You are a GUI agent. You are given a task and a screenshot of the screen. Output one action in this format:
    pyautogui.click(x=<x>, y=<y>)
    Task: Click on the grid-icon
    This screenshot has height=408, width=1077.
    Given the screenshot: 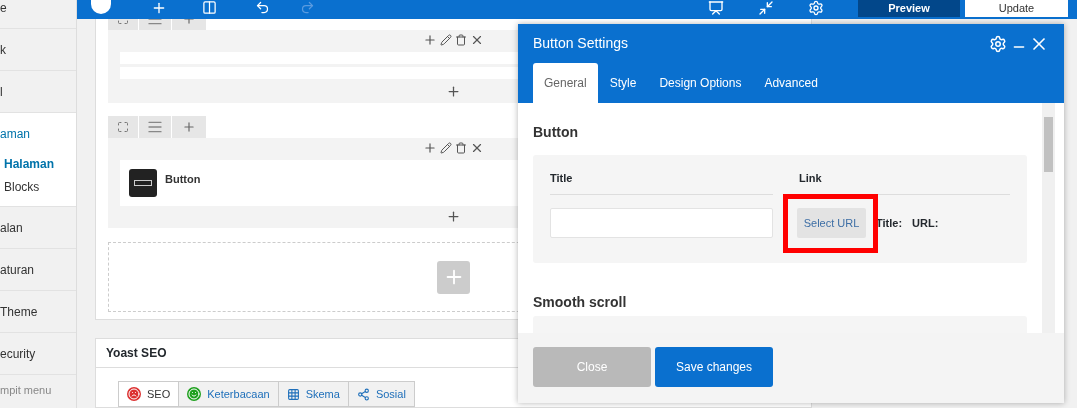 What is the action you would take?
    pyautogui.click(x=293, y=394)
    